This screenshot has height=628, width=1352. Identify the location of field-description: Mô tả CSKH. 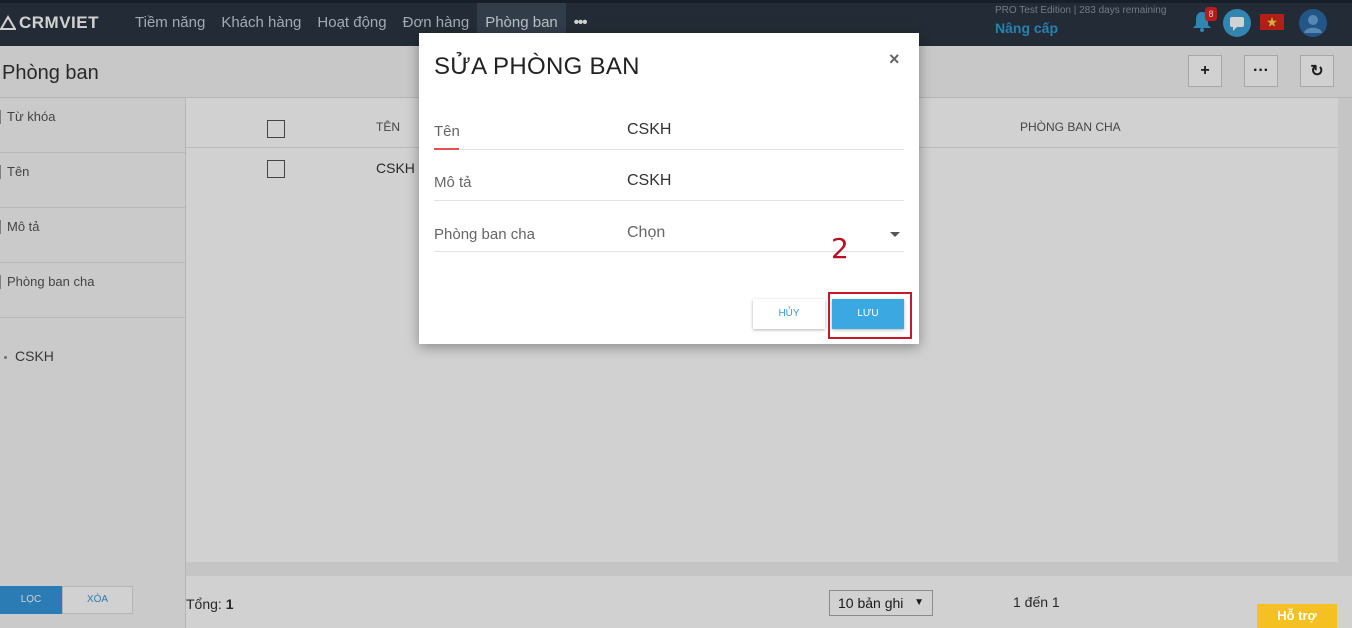
(669, 176).